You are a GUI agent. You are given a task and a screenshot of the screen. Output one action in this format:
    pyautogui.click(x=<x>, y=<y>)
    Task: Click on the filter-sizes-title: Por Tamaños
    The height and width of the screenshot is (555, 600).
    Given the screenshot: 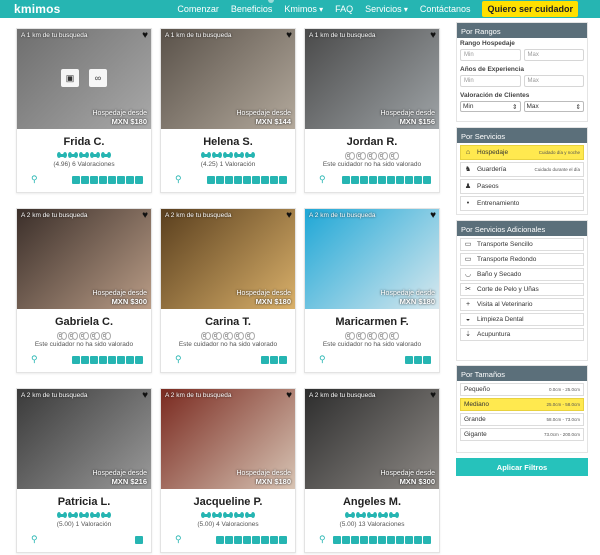 What is the action you would take?
    pyautogui.click(x=522, y=373)
    